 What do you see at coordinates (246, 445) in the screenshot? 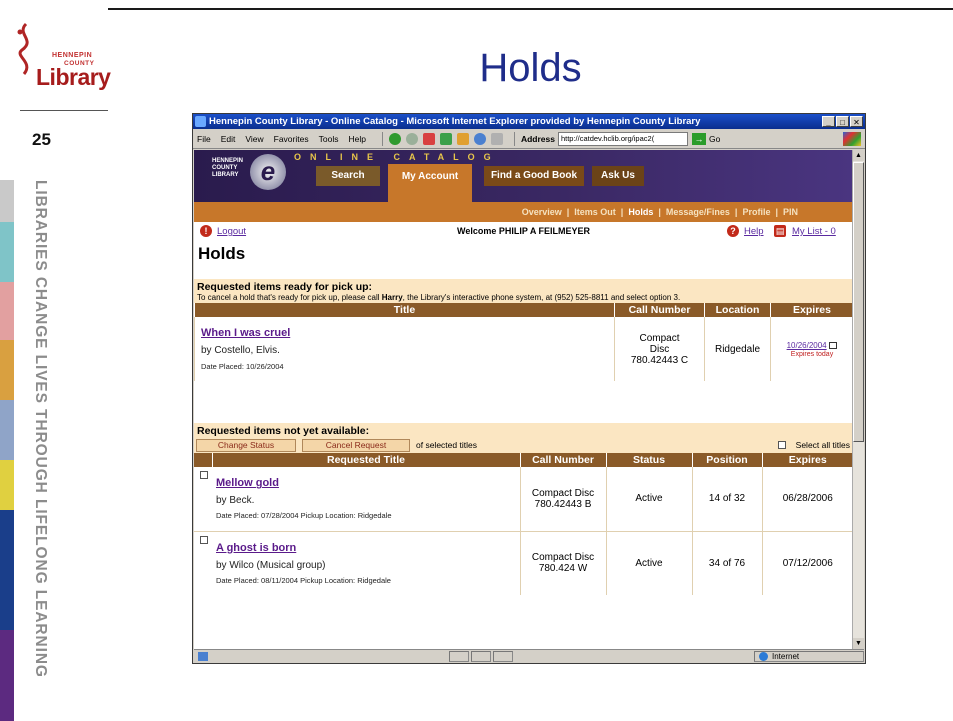
I see `change-status-button: Change Status` at bounding box center [246, 445].